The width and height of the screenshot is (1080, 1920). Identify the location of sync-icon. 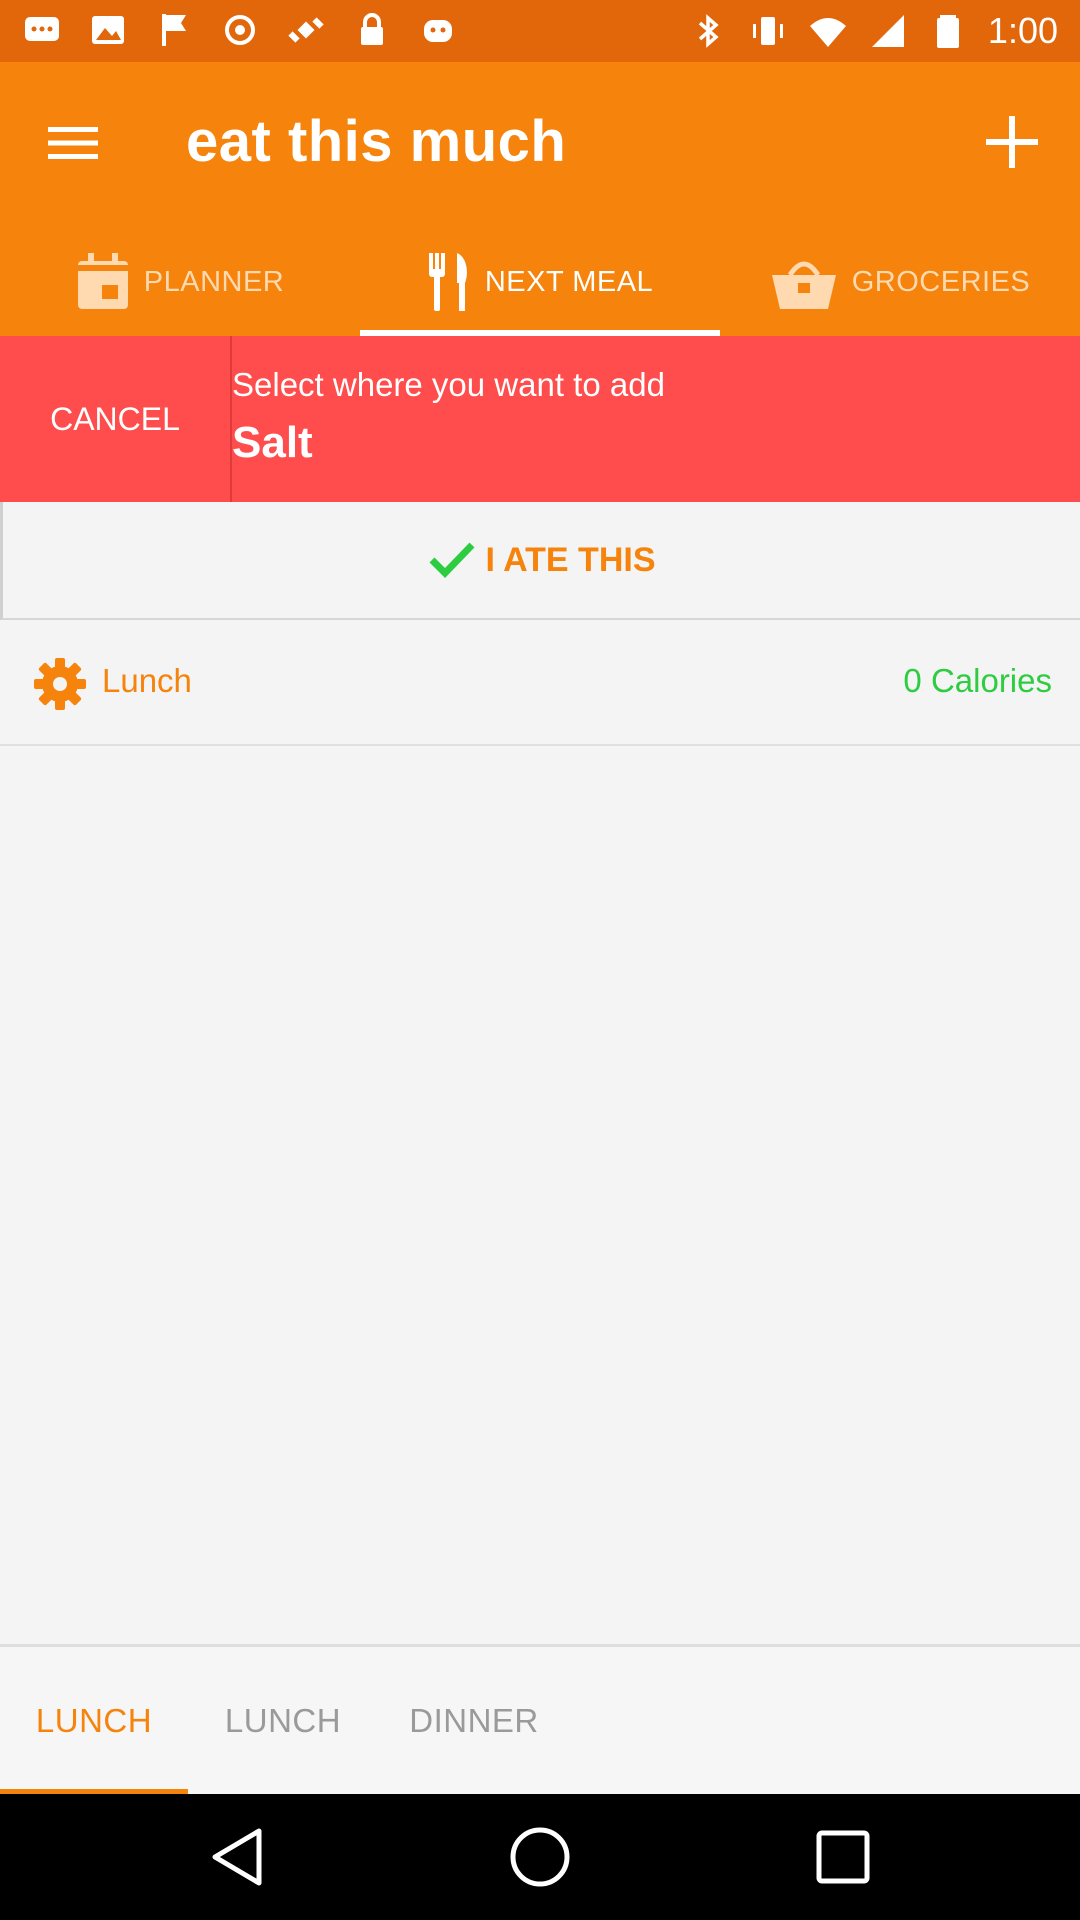
(240, 30).